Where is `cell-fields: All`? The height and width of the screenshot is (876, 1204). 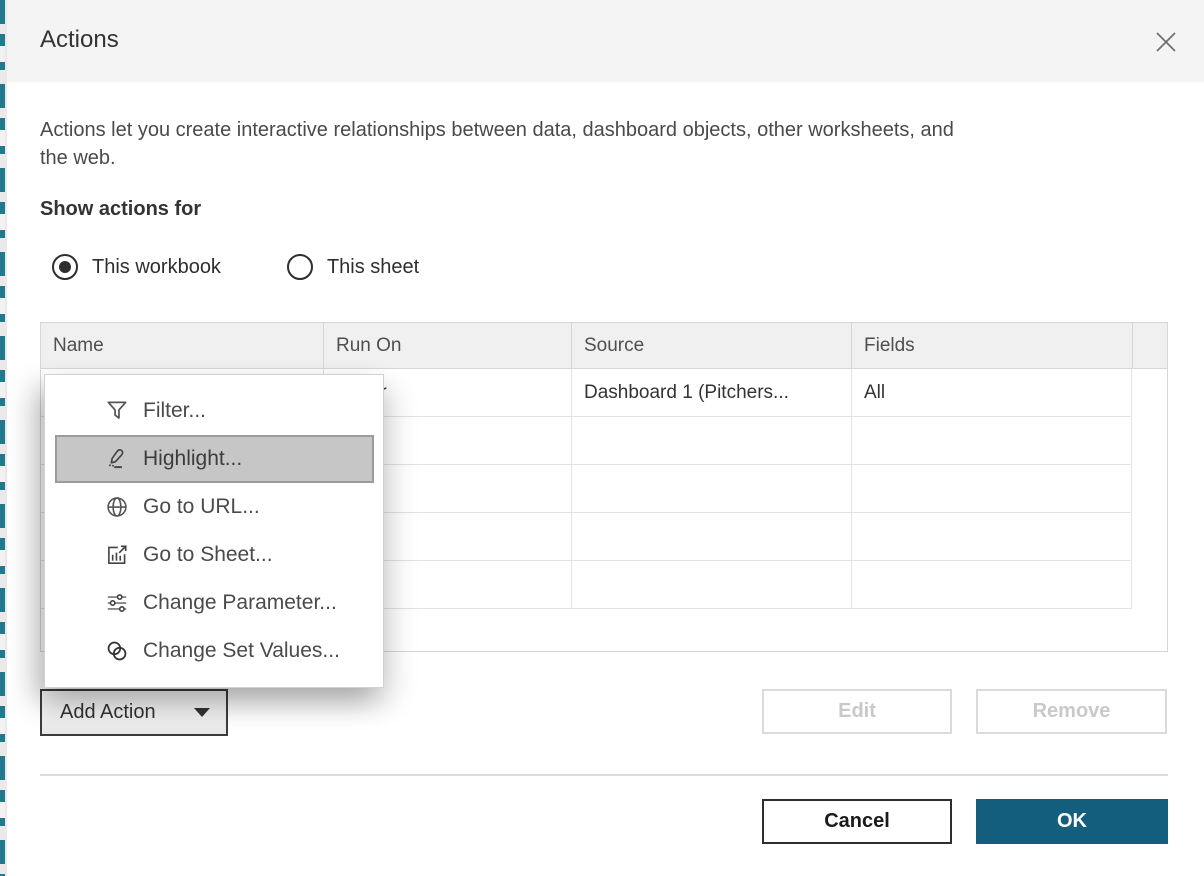
cell-fields: All is located at coordinates (991, 392).